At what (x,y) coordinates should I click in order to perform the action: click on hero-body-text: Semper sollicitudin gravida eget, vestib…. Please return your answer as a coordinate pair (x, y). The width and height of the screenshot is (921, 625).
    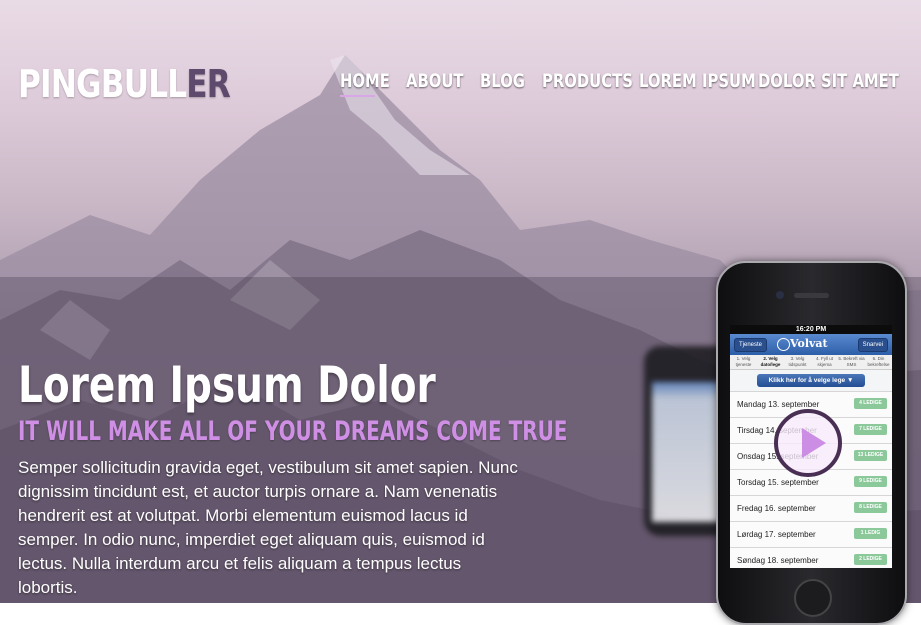
    Looking at the image, I should click on (268, 527).